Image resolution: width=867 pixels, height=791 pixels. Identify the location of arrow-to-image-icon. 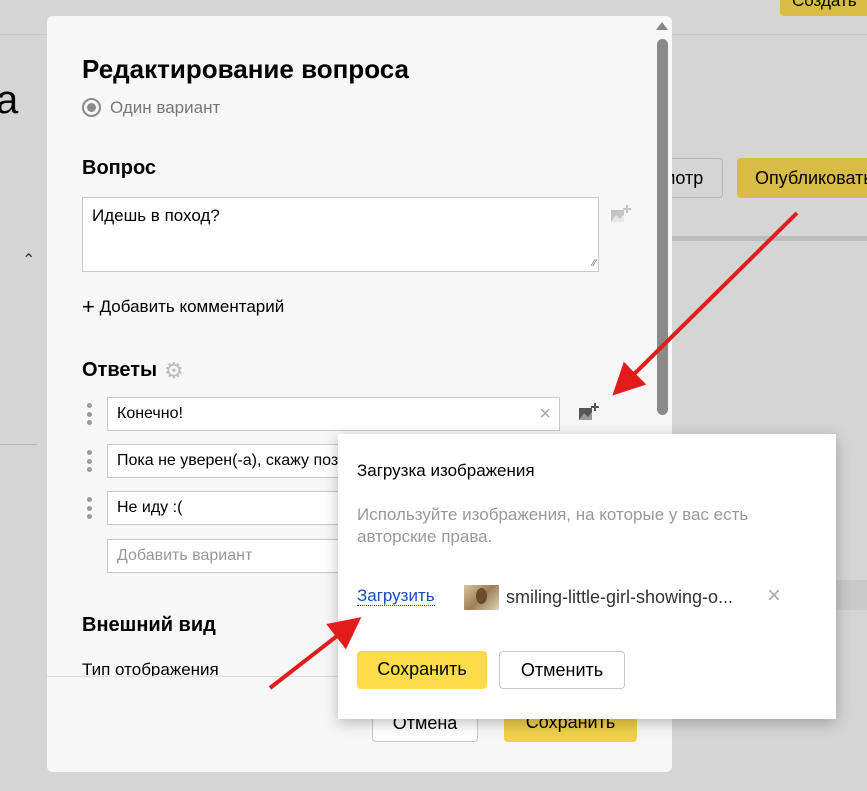
(705, 303).